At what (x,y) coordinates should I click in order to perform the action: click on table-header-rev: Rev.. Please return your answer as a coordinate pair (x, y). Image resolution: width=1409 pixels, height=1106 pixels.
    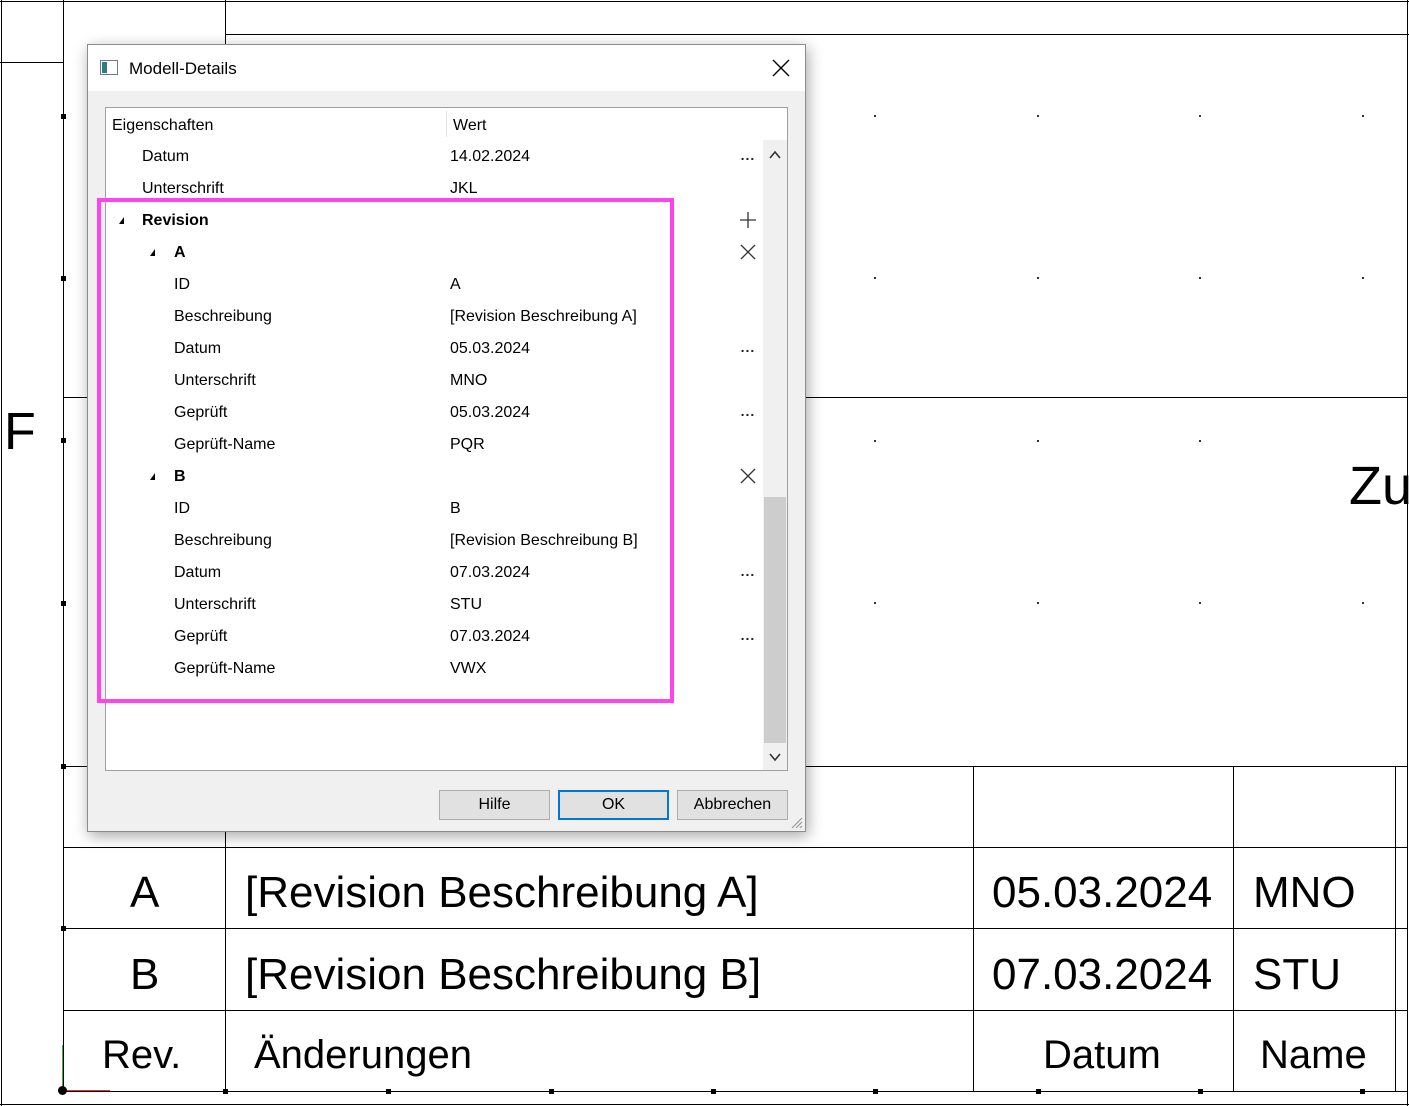
    Looking at the image, I should click on (142, 1055).